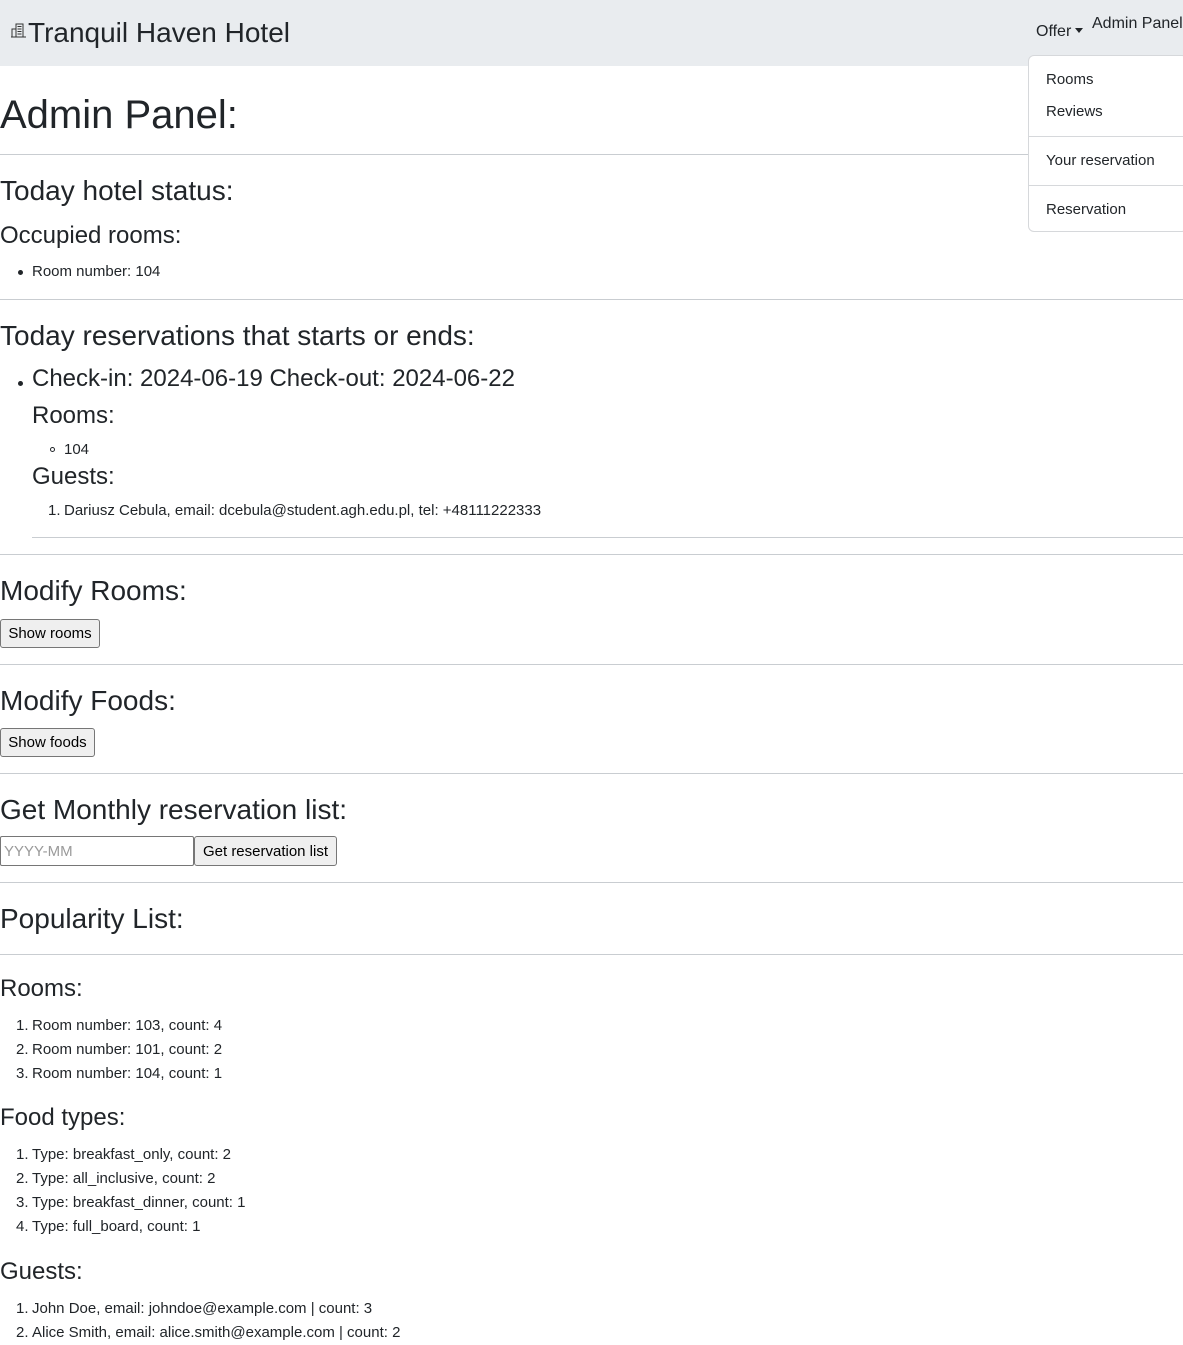  I want to click on navbar: Tranquil Haven Hotel Offer Admin Panel, so click(591, 33).